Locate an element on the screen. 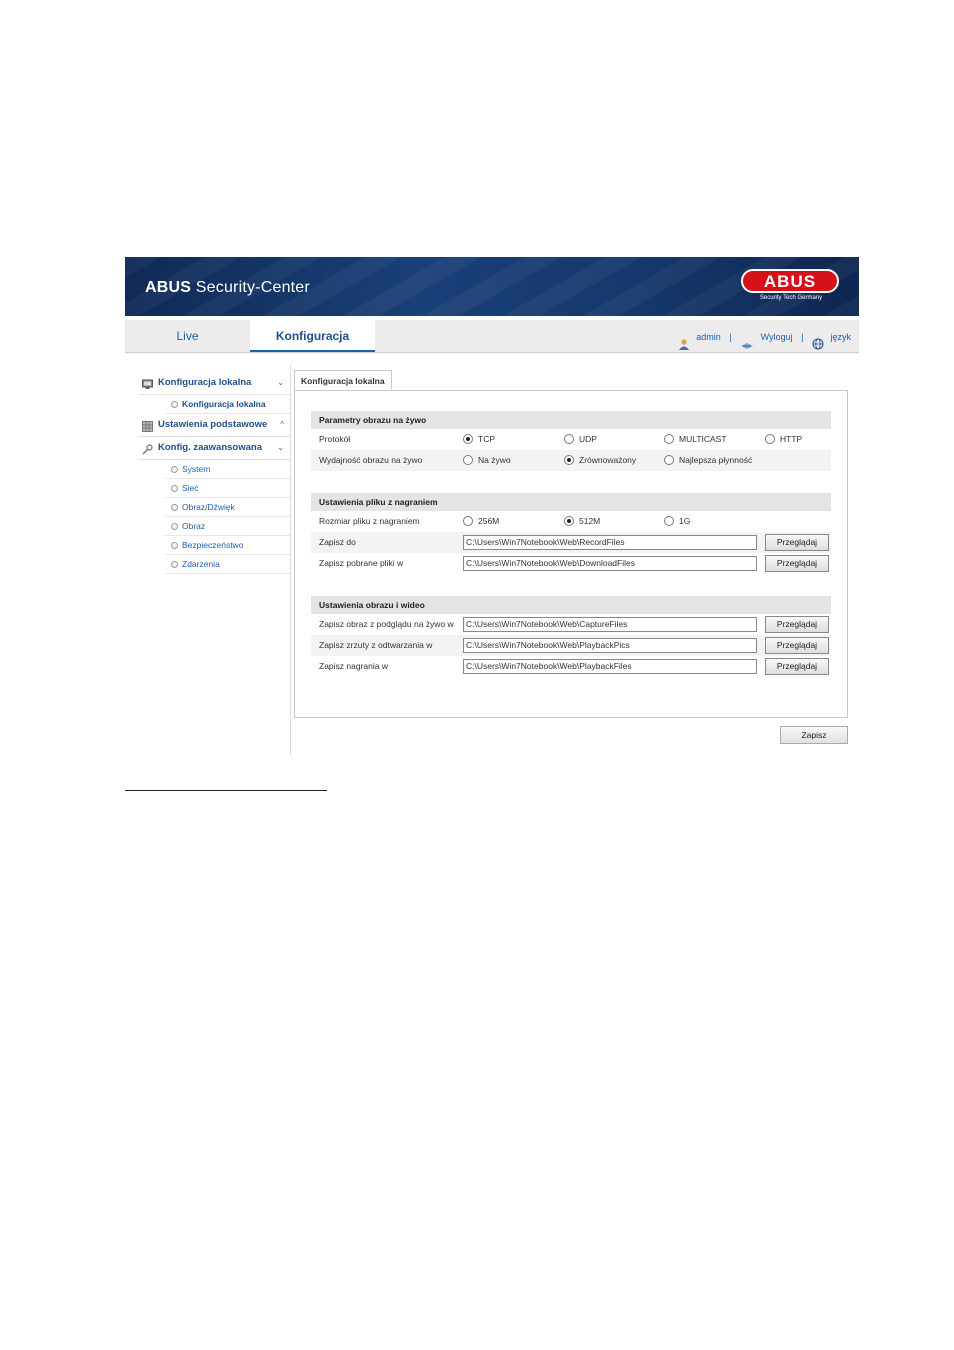 The image size is (954, 1350). tab-konfiguracja: Konfiguracja is located at coordinates (312, 336).